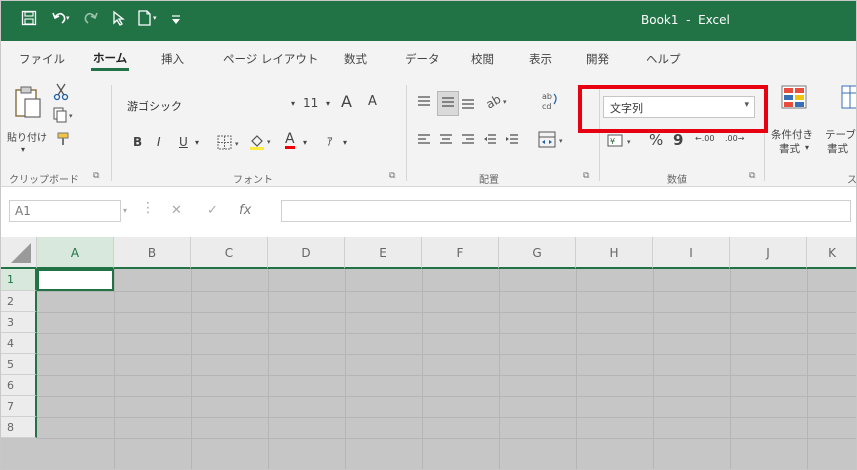 This screenshot has height=470, width=857. What do you see at coordinates (176, 210) in the screenshot?
I see `cancel-icon: ✕` at bounding box center [176, 210].